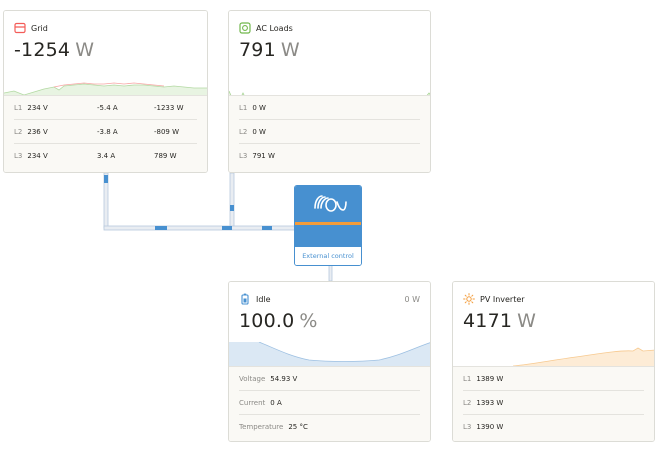 This screenshot has width=671, height=450. What do you see at coordinates (502, 299) in the screenshot?
I see `pv-inverter-title: PV Inverter` at bounding box center [502, 299].